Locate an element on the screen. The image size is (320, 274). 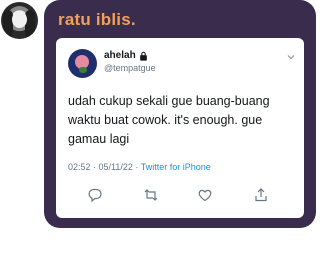
avatar-shorts is located at coordinates (83, 70).